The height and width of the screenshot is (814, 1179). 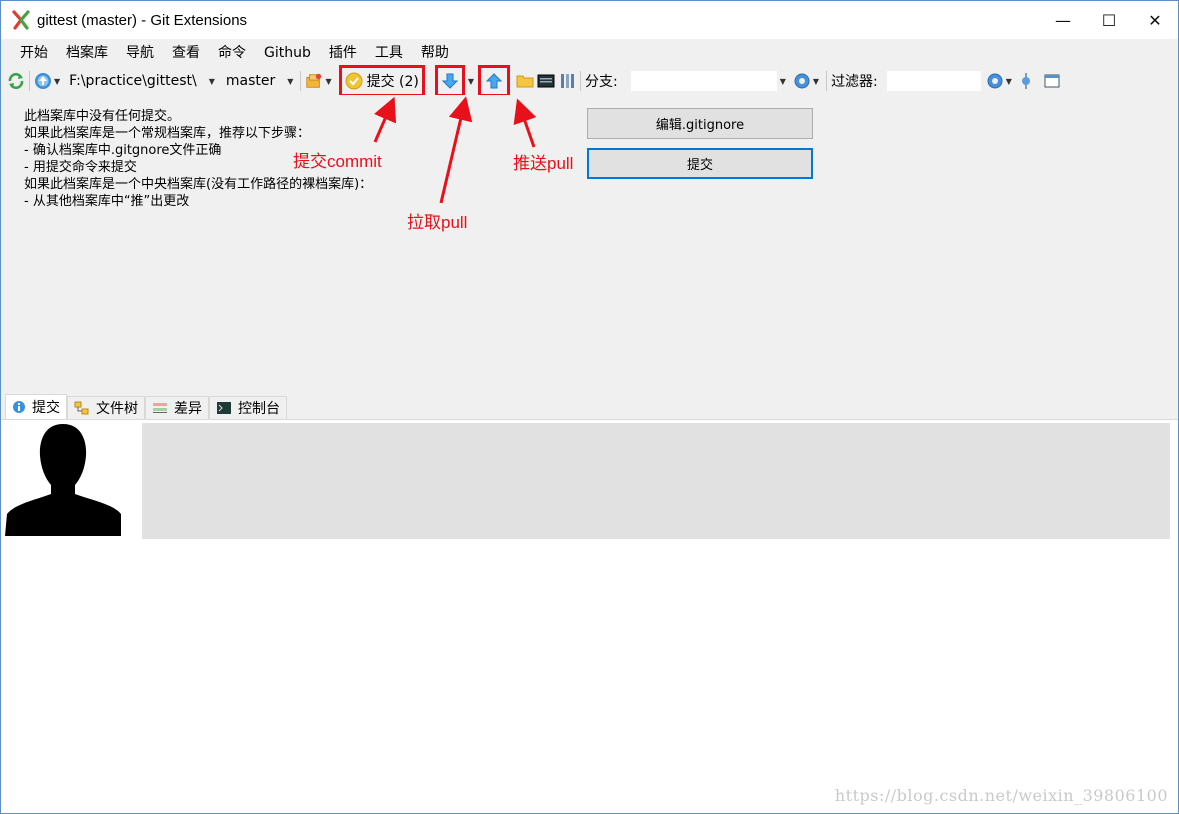 What do you see at coordinates (525, 81) in the screenshot?
I see `folder-icon` at bounding box center [525, 81].